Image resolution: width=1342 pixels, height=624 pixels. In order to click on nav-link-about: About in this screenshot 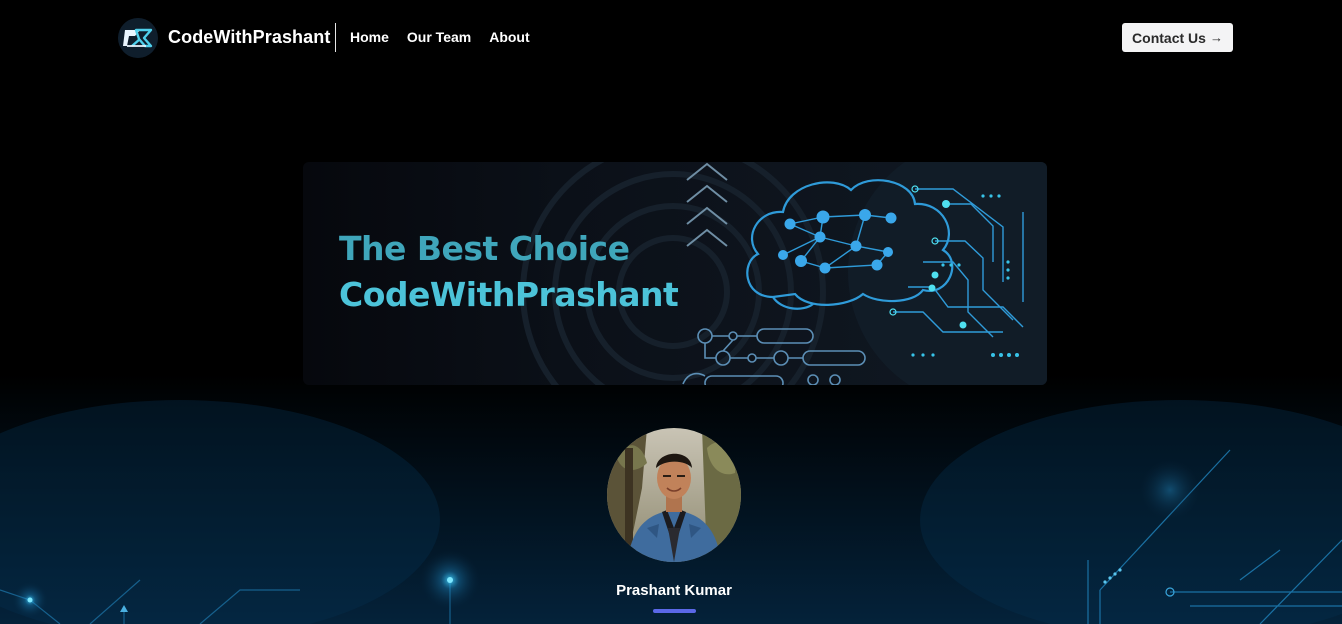, I will do `click(509, 37)`.